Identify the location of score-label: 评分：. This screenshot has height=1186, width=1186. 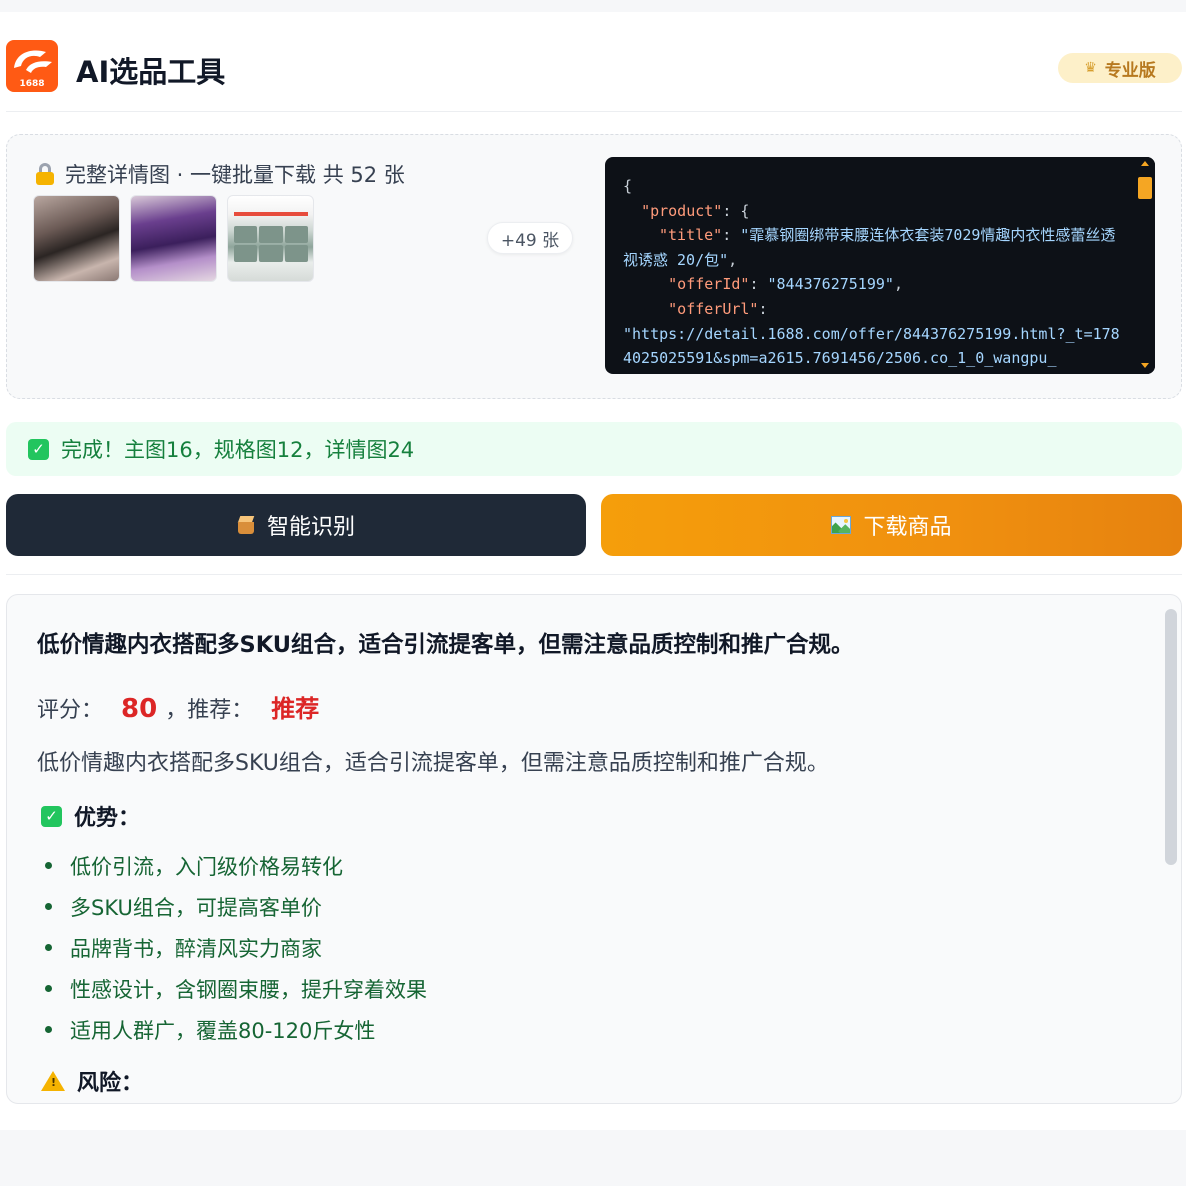
(70, 710).